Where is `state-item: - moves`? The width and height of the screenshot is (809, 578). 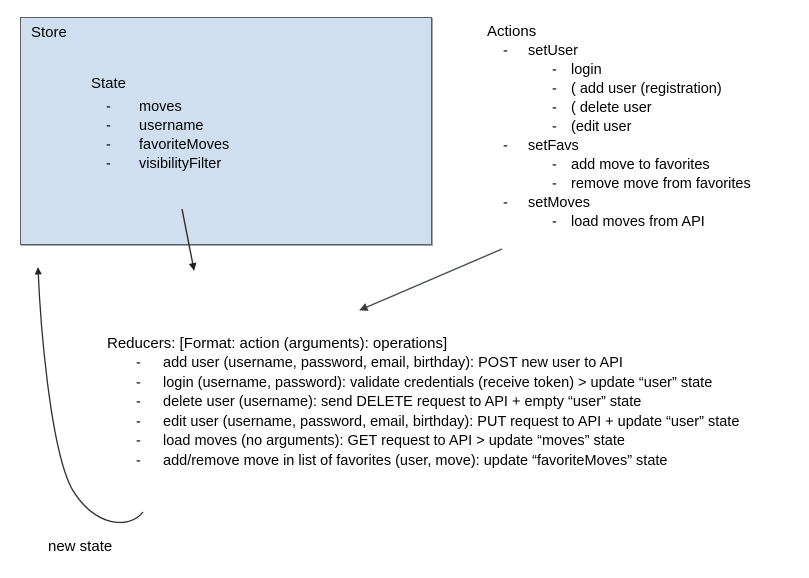 state-item: - moves is located at coordinates (266, 107).